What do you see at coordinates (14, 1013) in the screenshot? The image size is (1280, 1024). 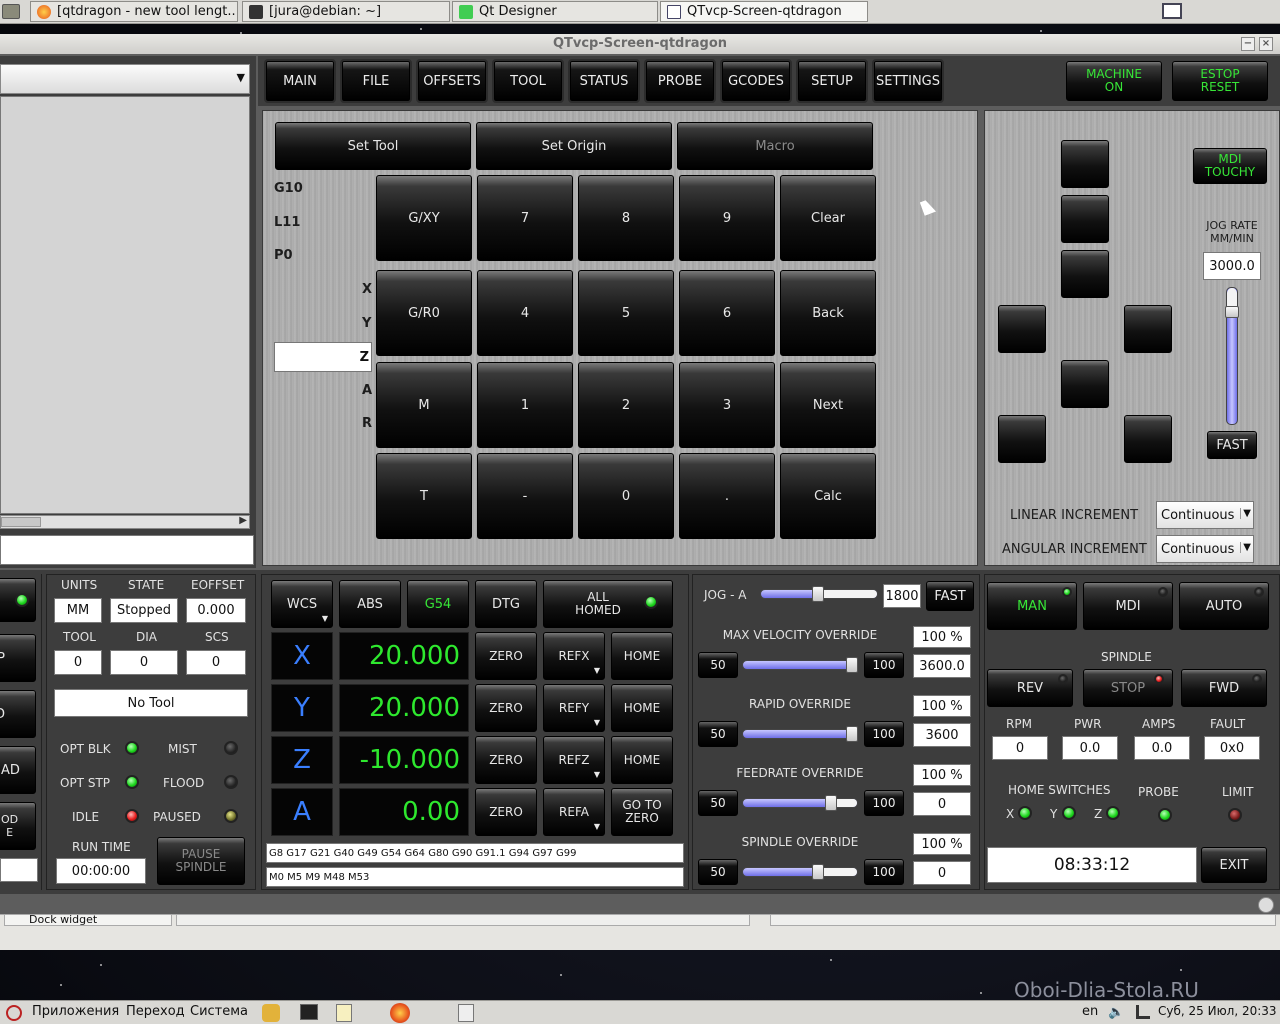 I see `debian-icon` at bounding box center [14, 1013].